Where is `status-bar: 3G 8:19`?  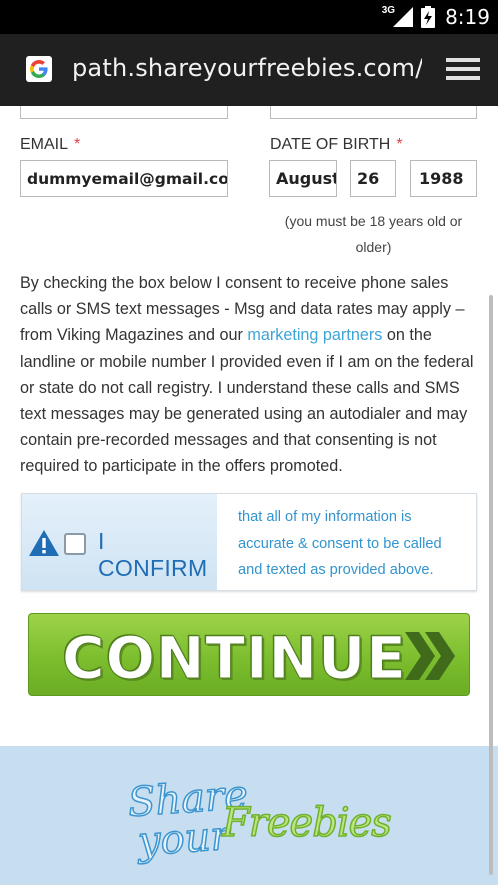
status-bar: 3G 8:19 is located at coordinates (249, 17).